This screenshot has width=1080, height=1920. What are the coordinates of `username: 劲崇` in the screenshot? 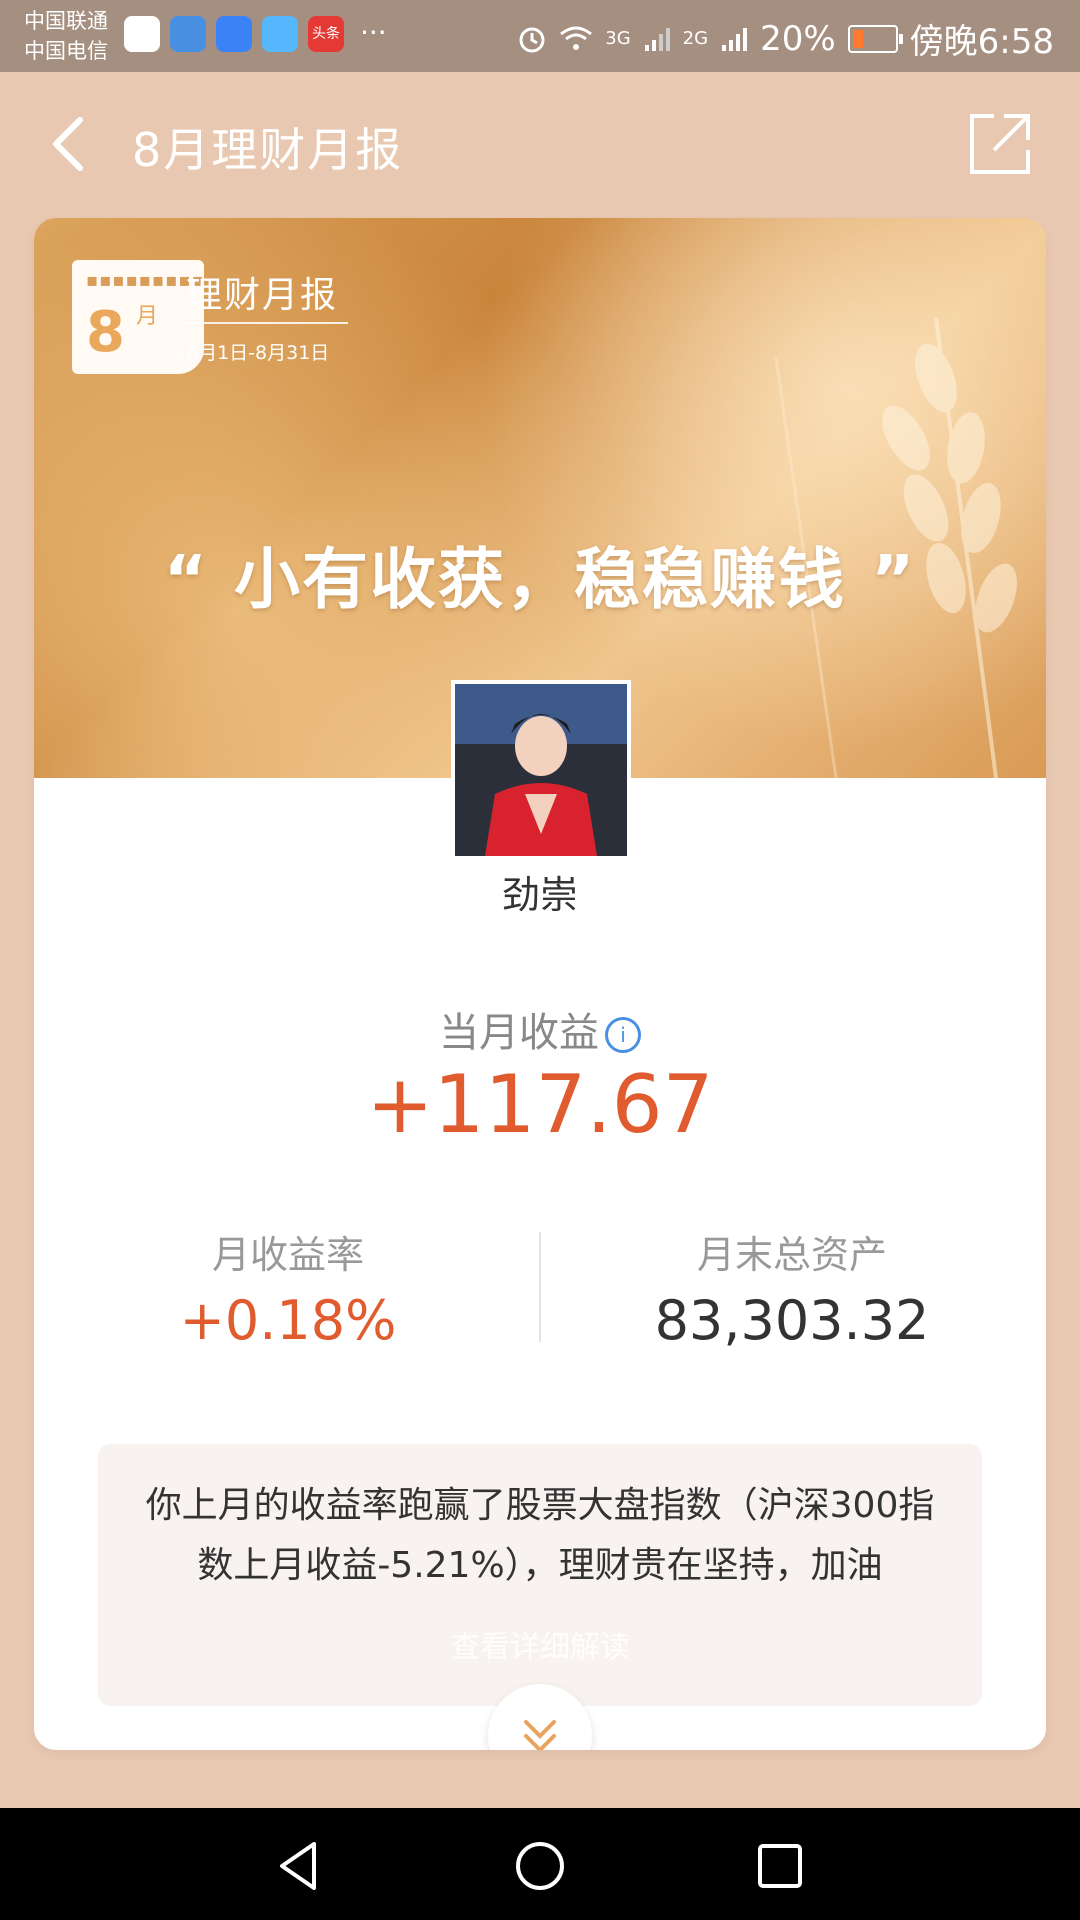 It's located at (539, 895).